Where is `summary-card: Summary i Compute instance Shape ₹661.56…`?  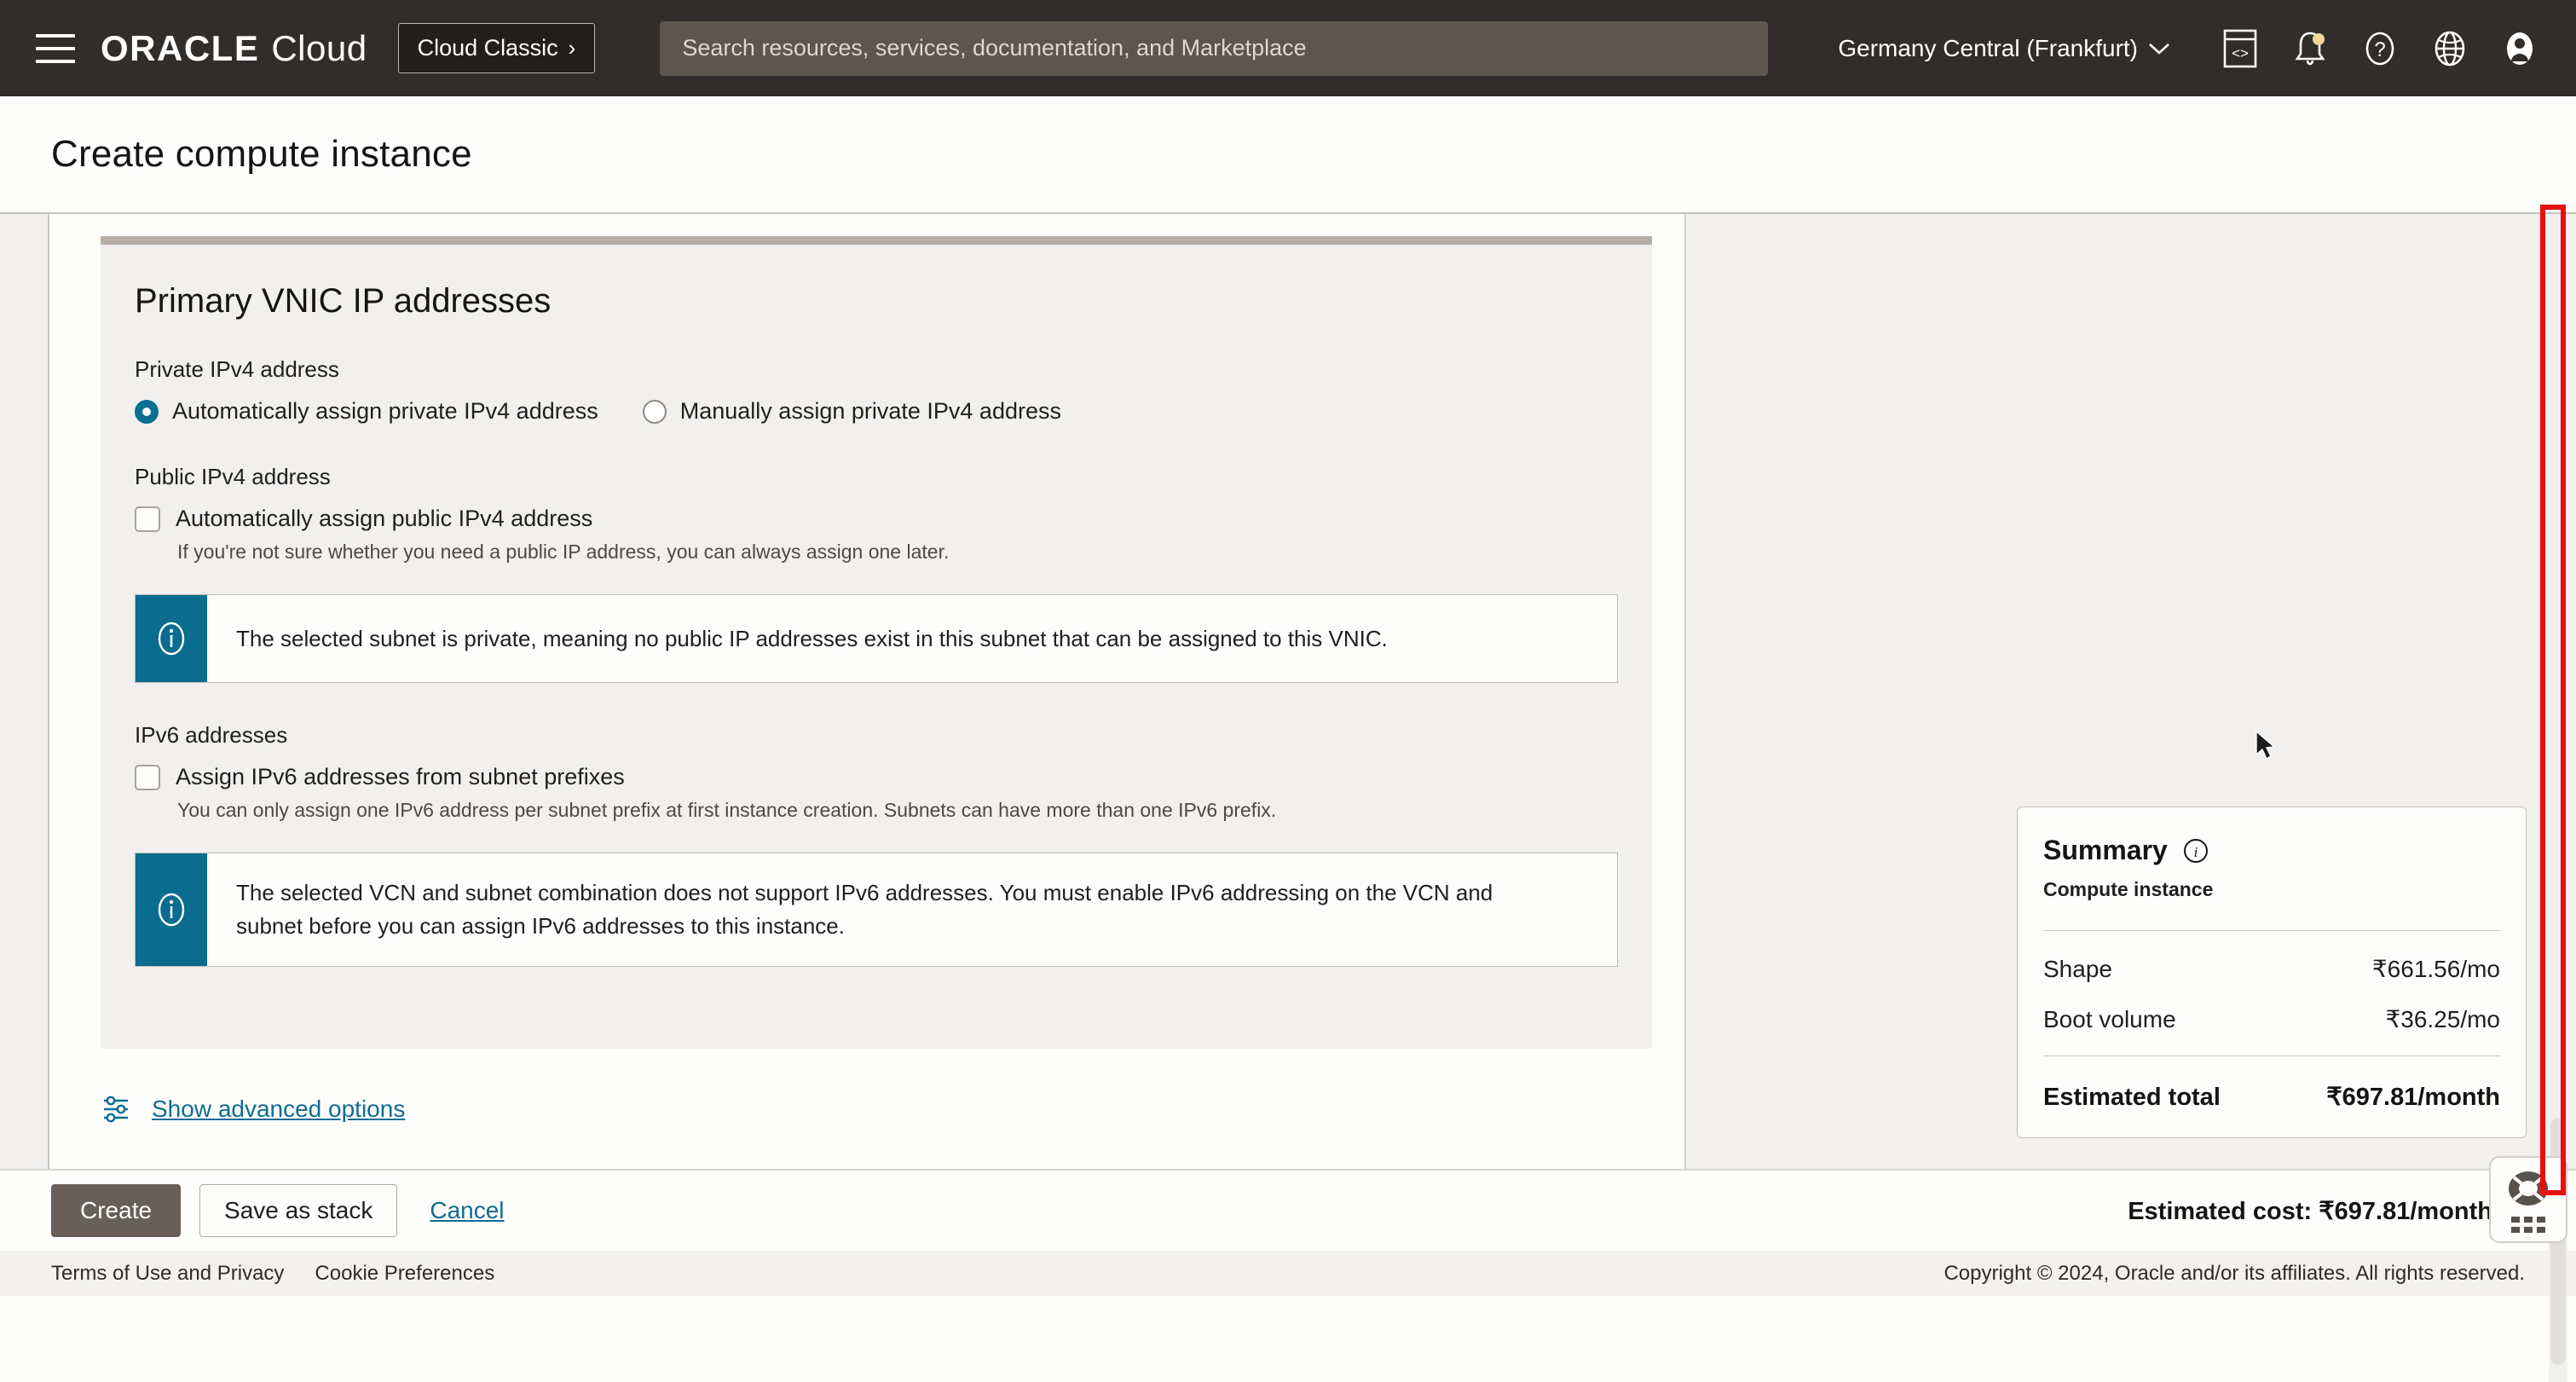 summary-card: Summary i Compute instance Shape ₹661.56… is located at coordinates (2272, 972).